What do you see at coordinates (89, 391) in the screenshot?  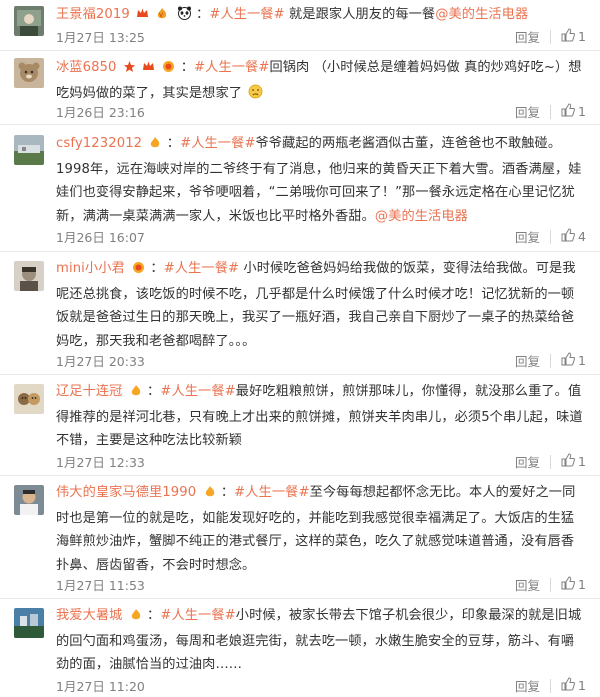 I see `username-link: 辽足十连冠` at bounding box center [89, 391].